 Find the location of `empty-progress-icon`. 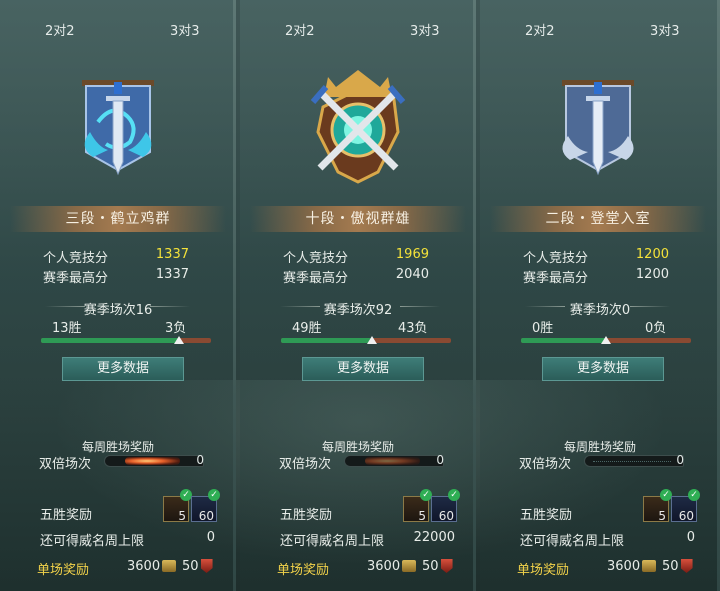

empty-progress-icon is located at coordinates (632, 462).